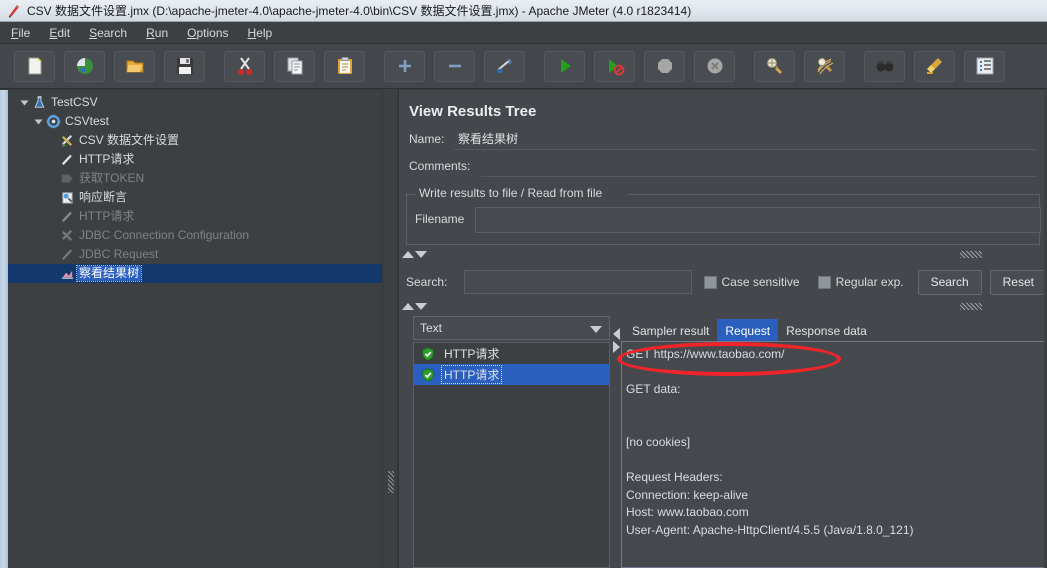  Describe the element at coordinates (67, 254) in the screenshot. I see `jdbc-request-icon` at that location.